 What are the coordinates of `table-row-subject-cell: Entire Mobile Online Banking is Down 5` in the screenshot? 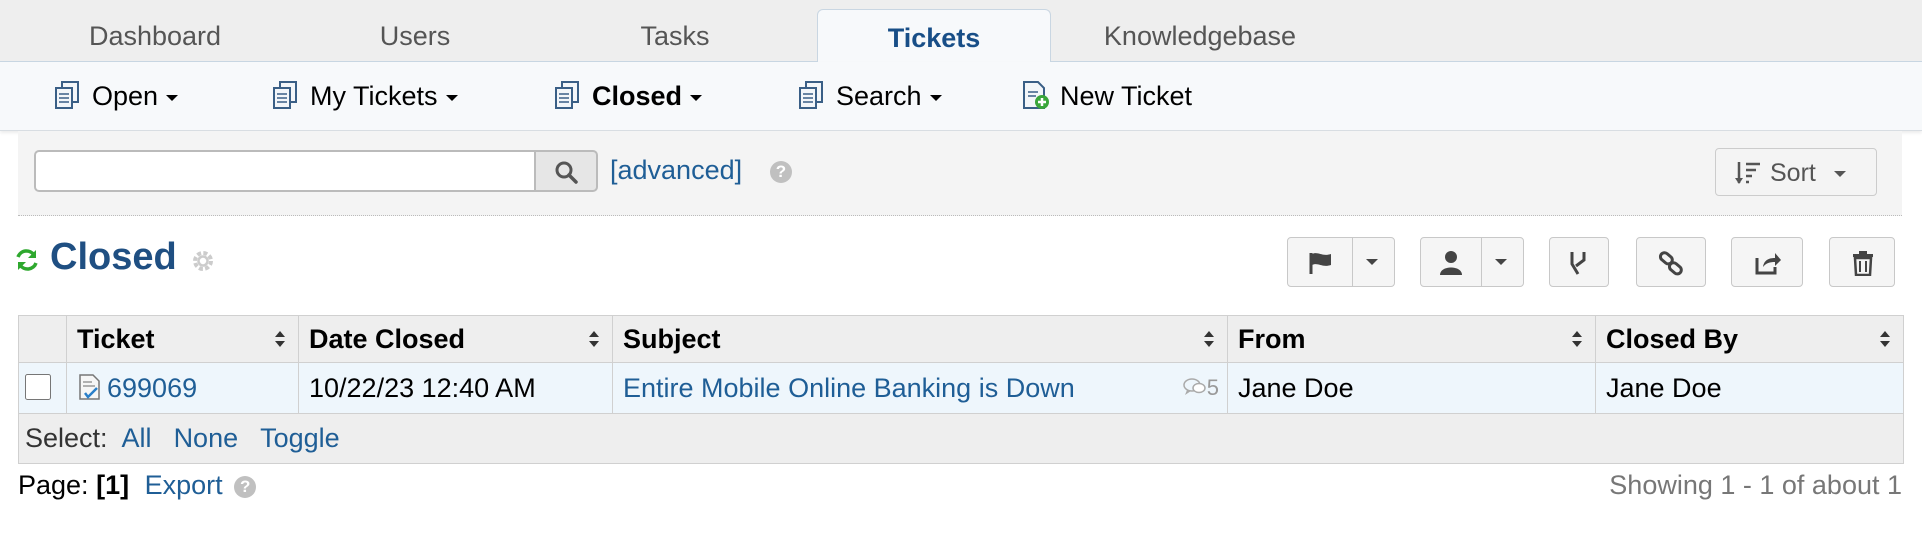 It's located at (920, 388).